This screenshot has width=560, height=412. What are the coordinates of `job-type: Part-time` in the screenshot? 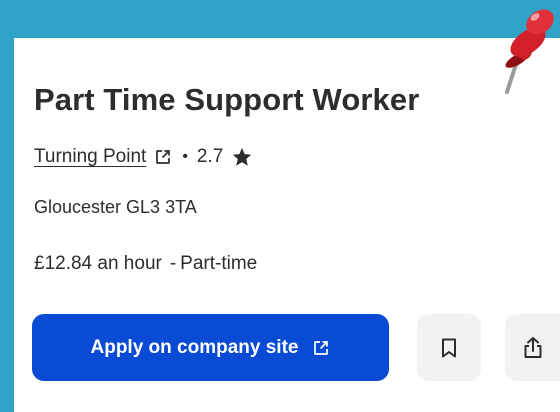 It's located at (219, 263).